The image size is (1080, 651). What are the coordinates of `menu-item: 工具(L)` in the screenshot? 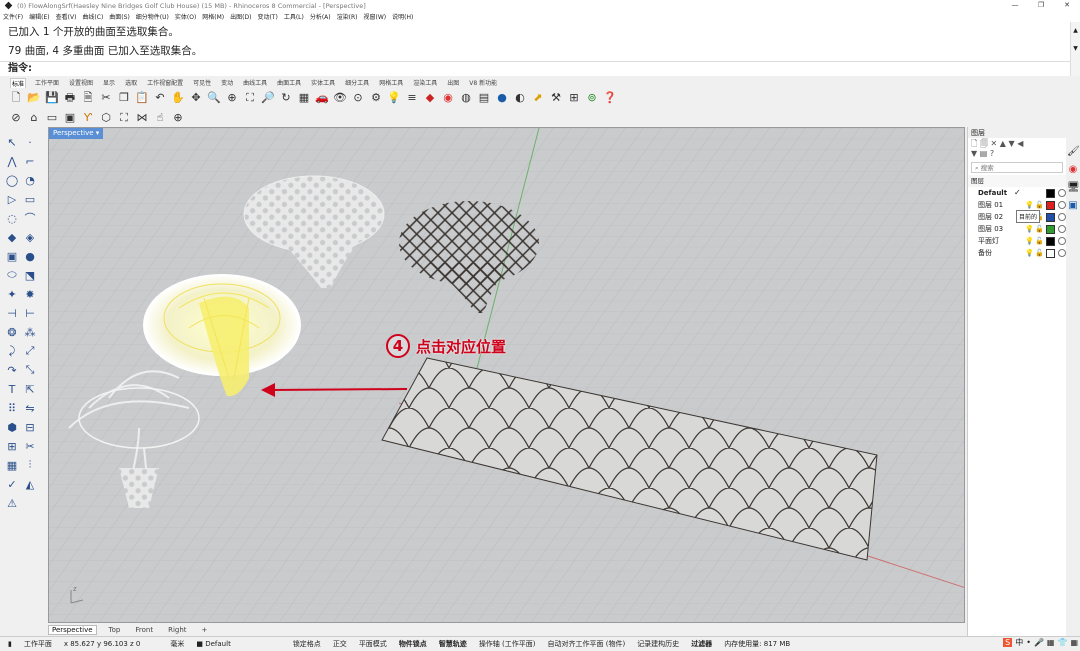 It's located at (294, 16).